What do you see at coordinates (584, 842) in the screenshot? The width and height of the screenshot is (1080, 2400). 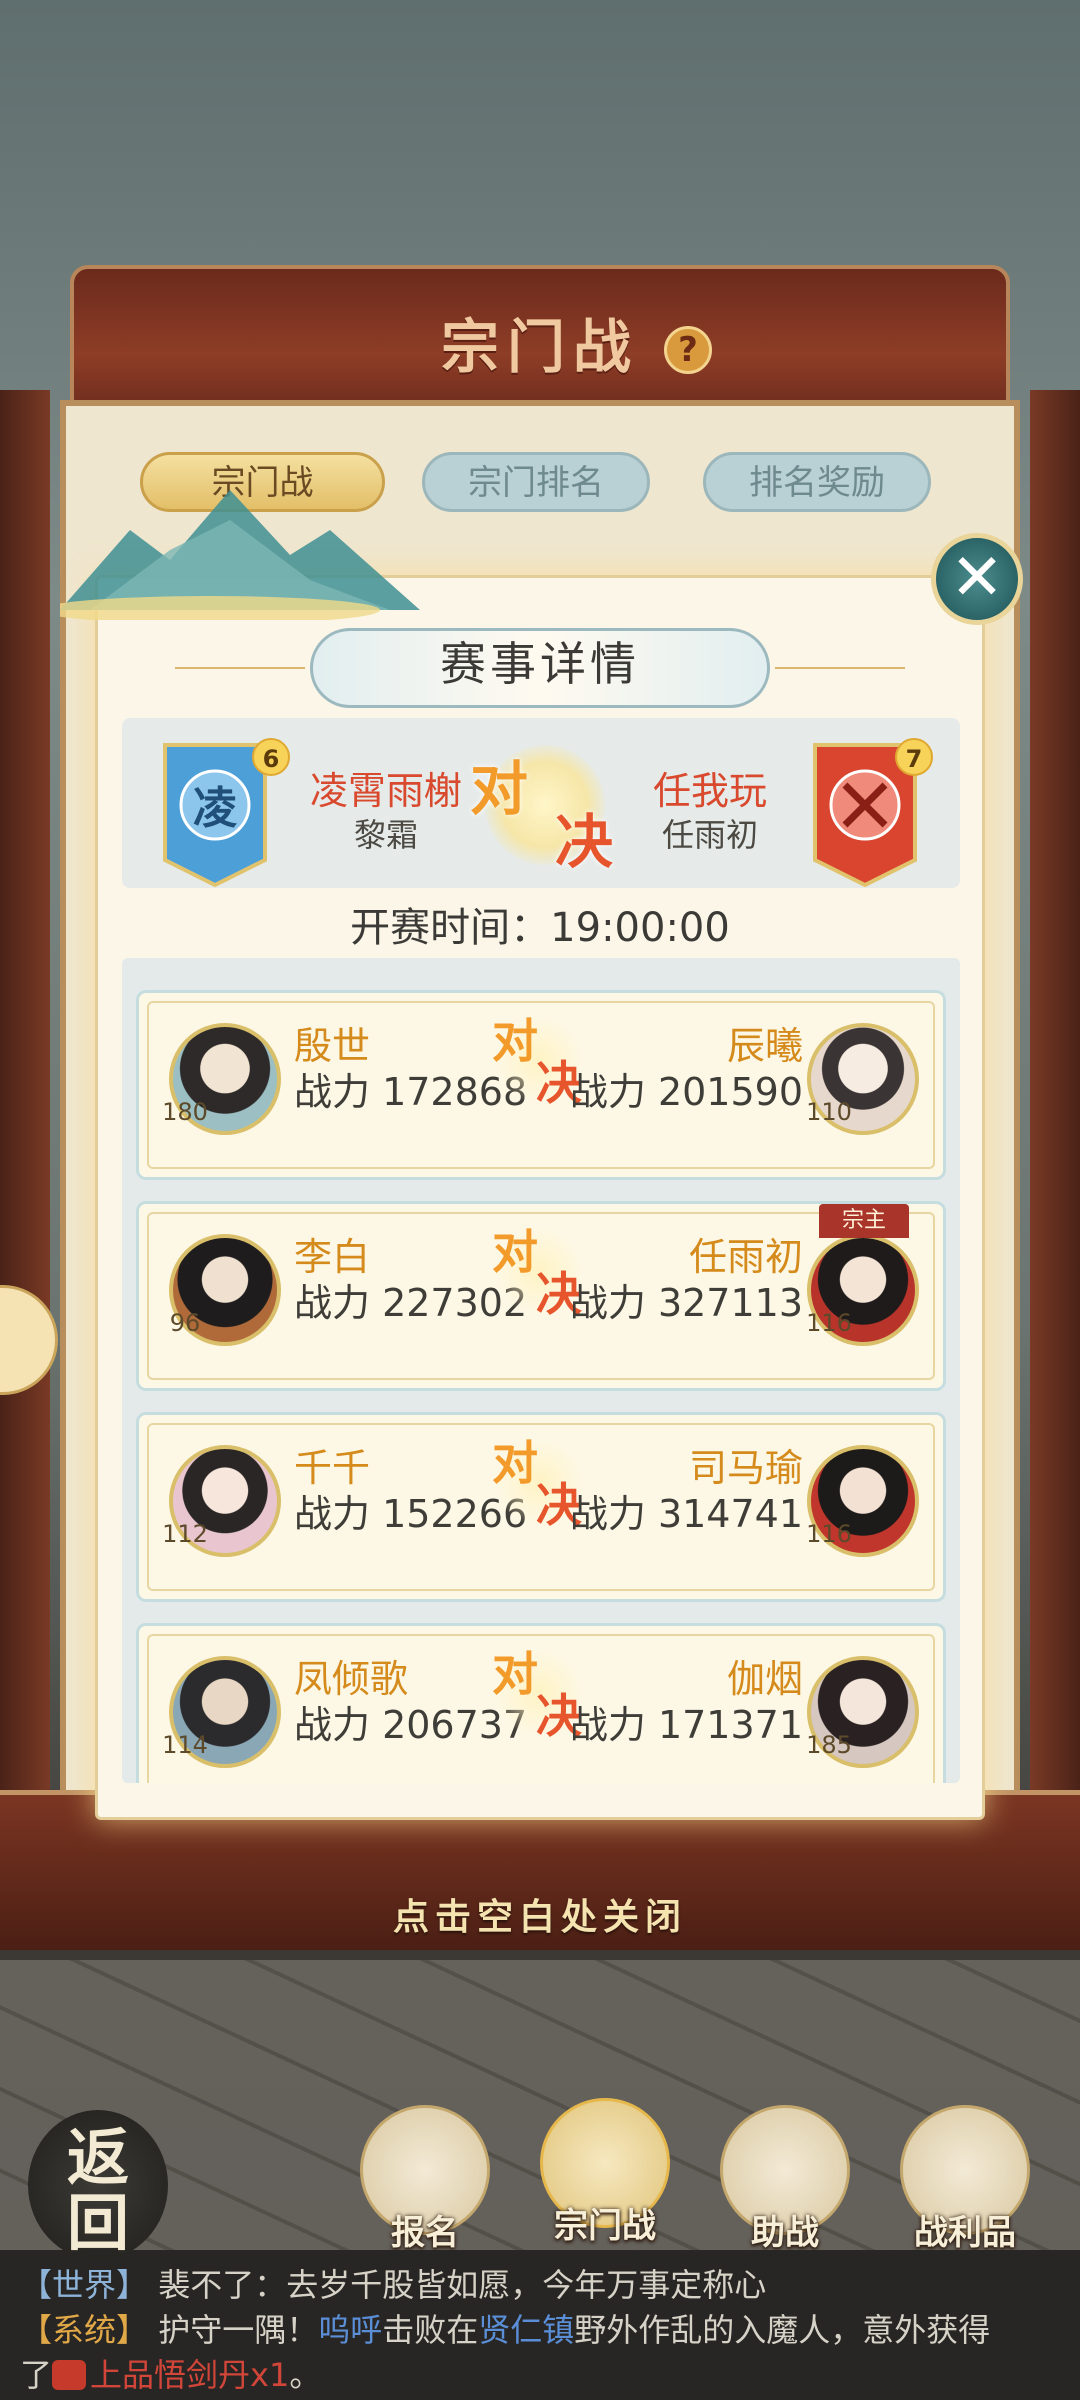 I see `versus-bottom-char: 决` at bounding box center [584, 842].